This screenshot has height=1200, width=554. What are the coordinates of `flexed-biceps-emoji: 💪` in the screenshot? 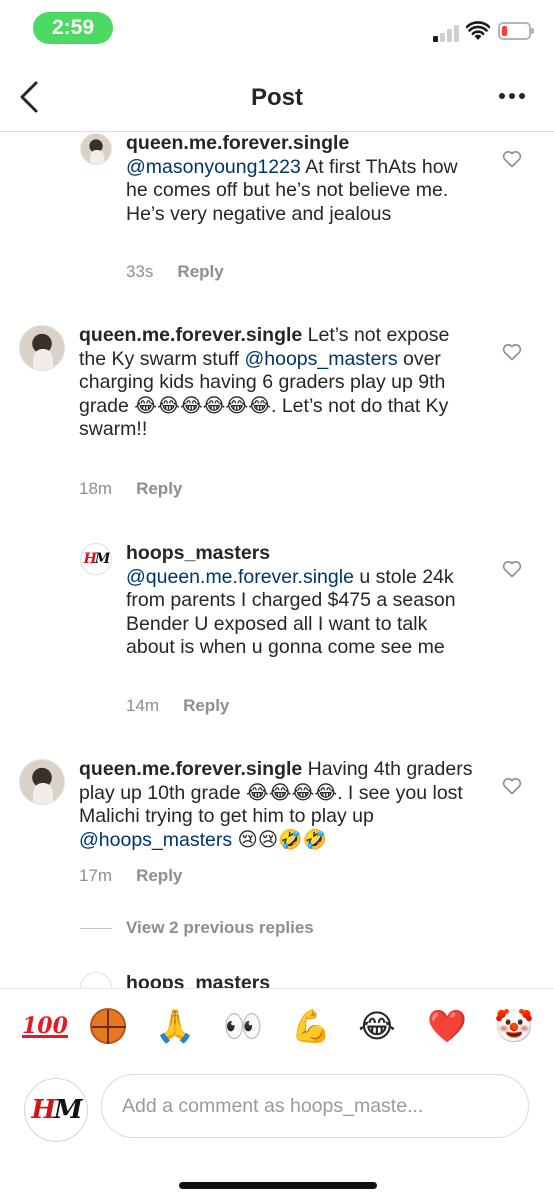 It's located at (311, 1026).